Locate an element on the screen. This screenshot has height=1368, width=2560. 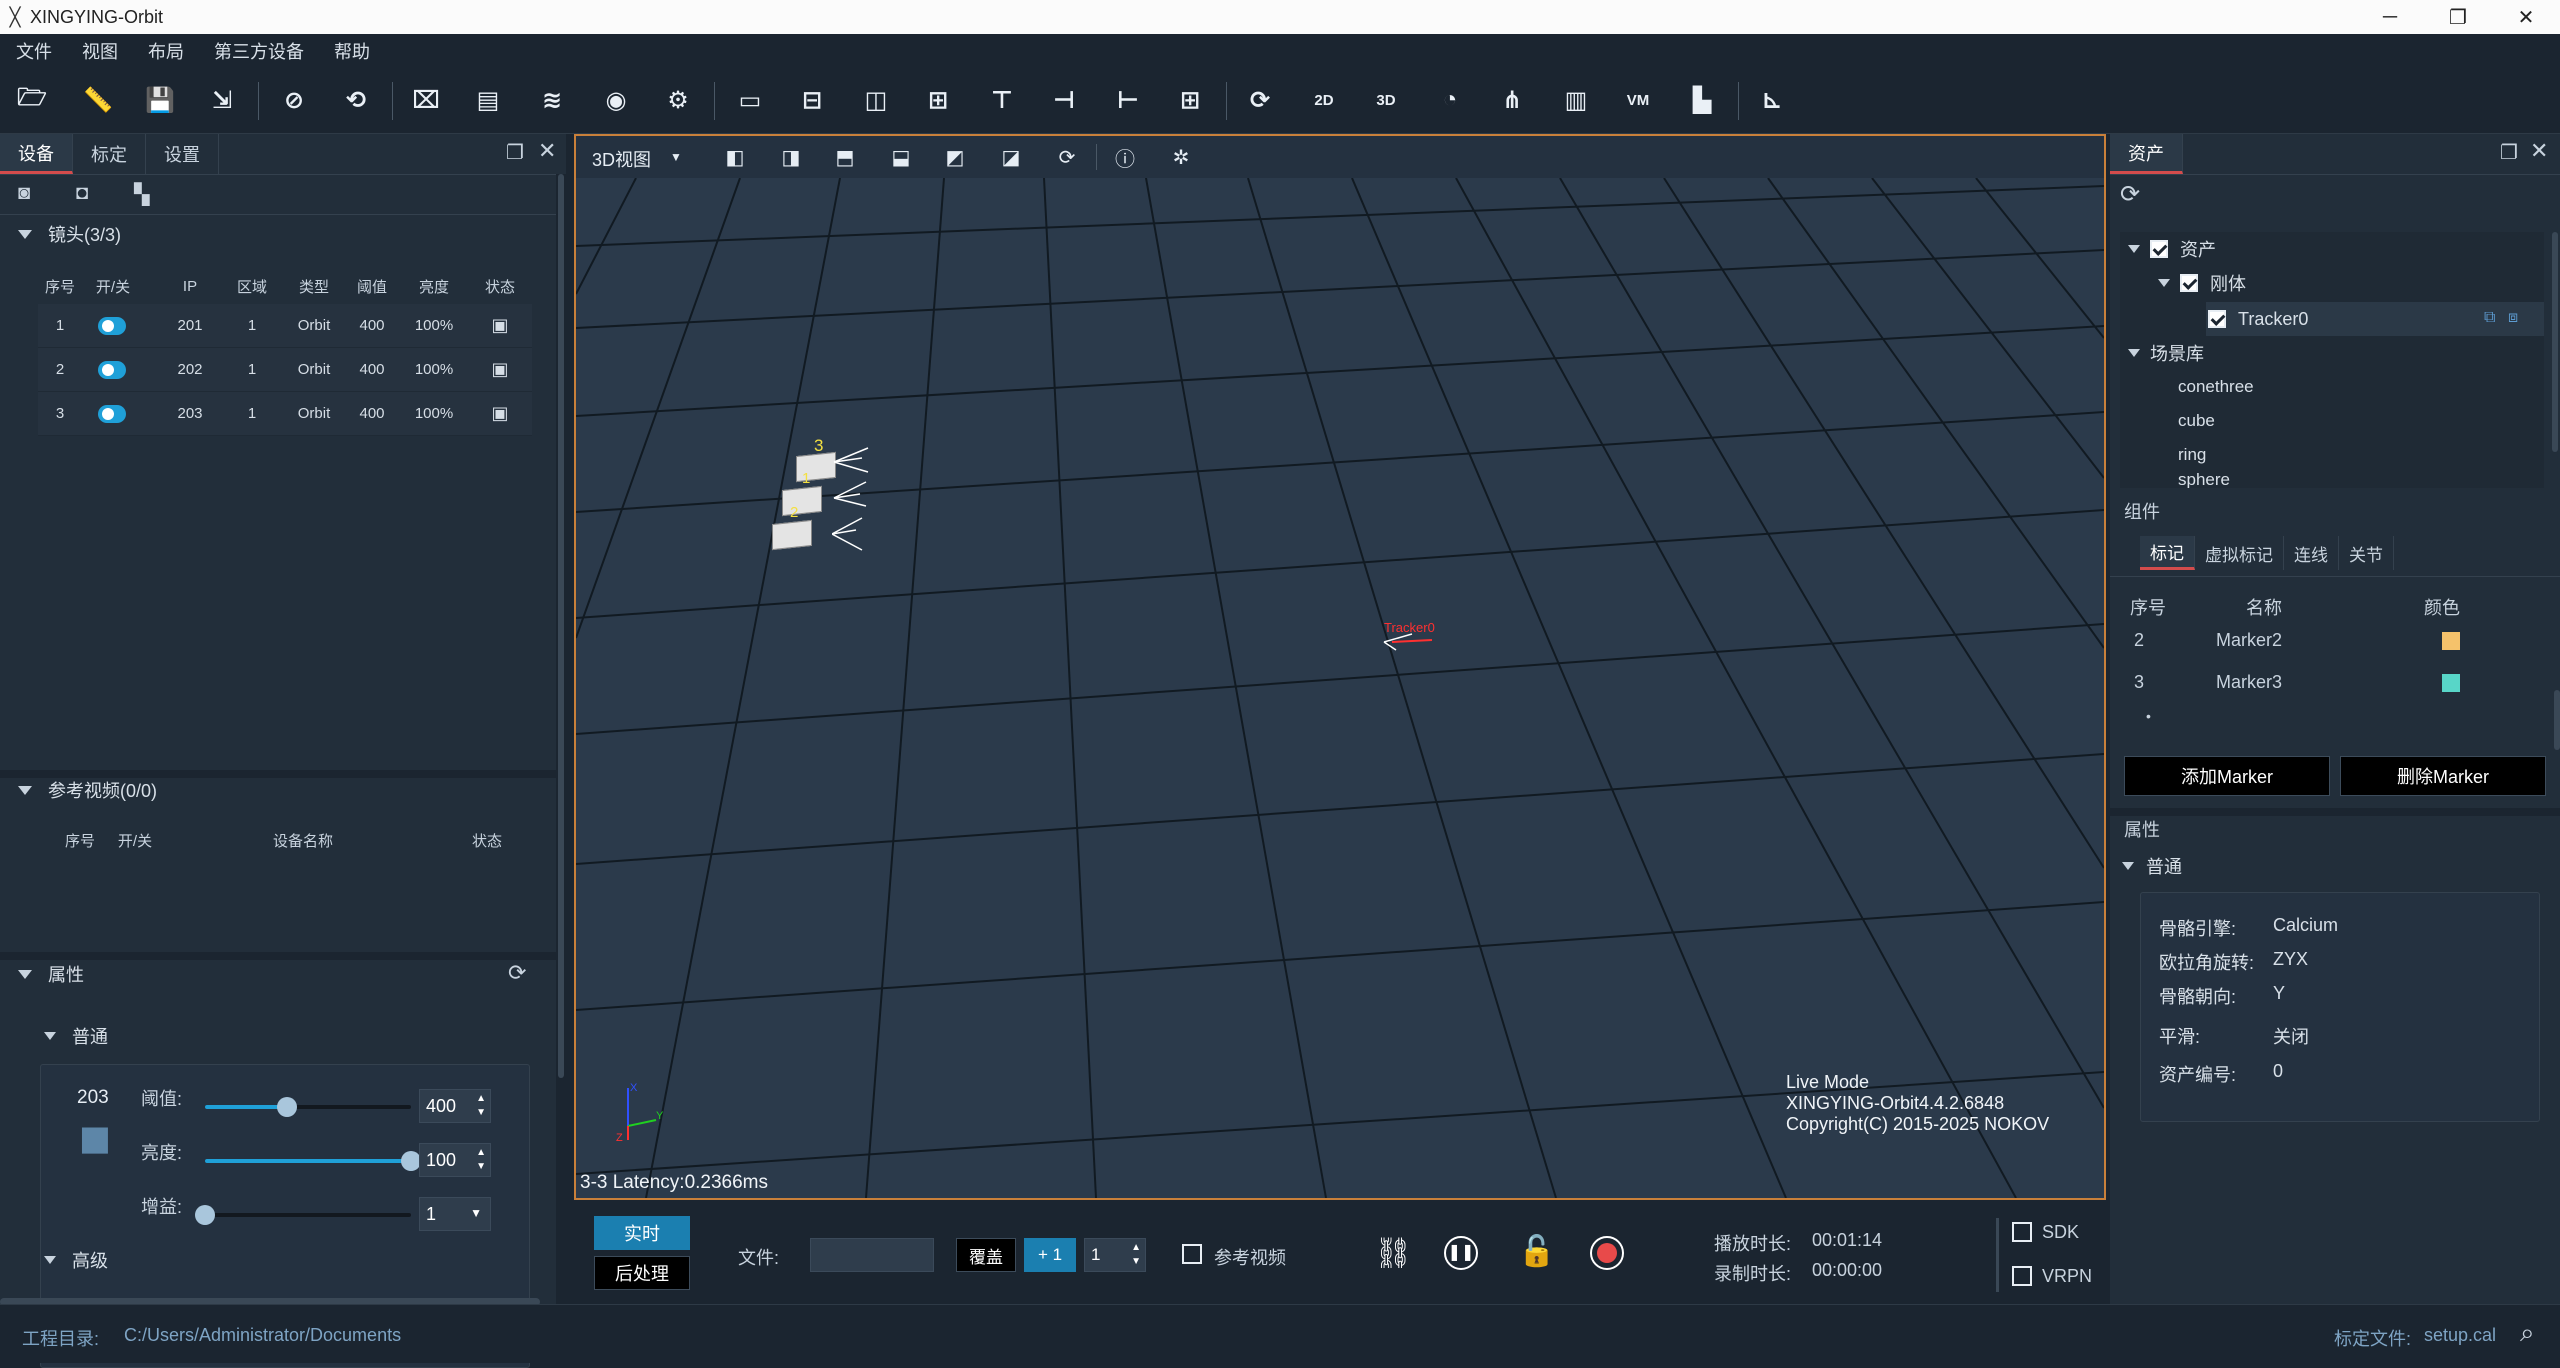
threshold-slider is located at coordinates (308, 1107).